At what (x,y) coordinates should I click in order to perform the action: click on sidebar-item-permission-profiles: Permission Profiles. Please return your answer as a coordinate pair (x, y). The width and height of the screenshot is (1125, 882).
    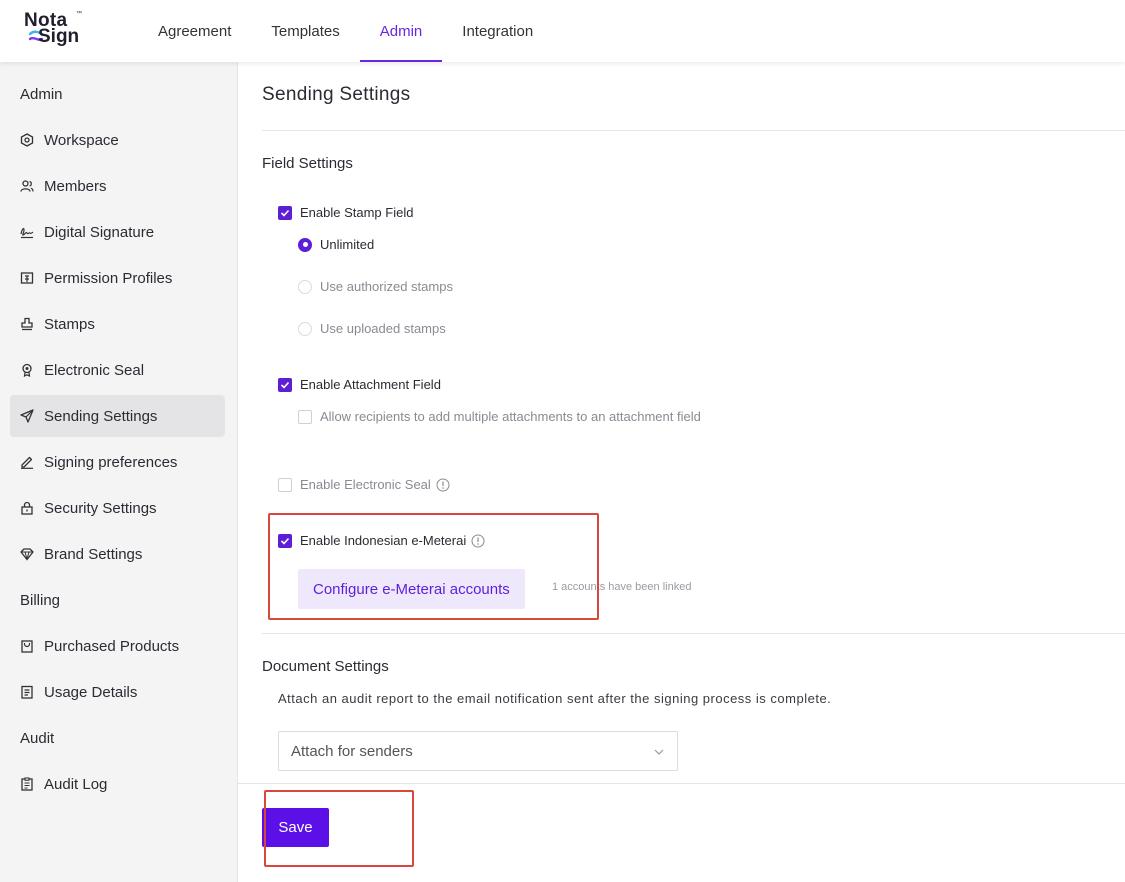
    Looking at the image, I should click on (117, 278).